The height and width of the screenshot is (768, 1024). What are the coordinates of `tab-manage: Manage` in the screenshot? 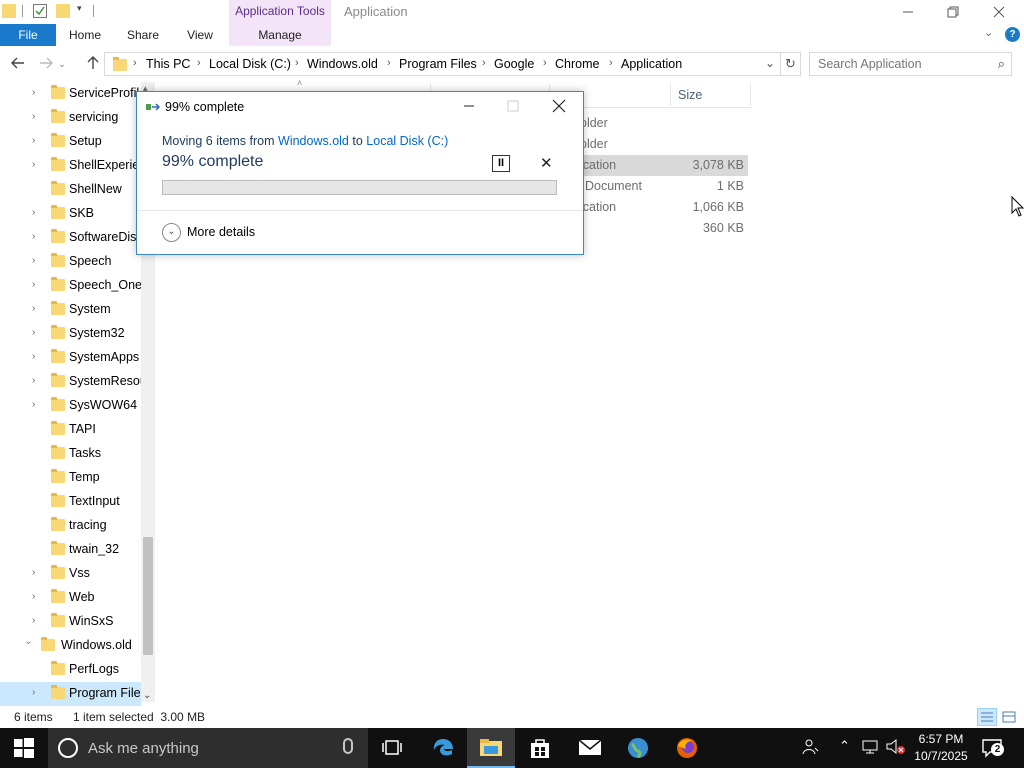 It's located at (280, 35).